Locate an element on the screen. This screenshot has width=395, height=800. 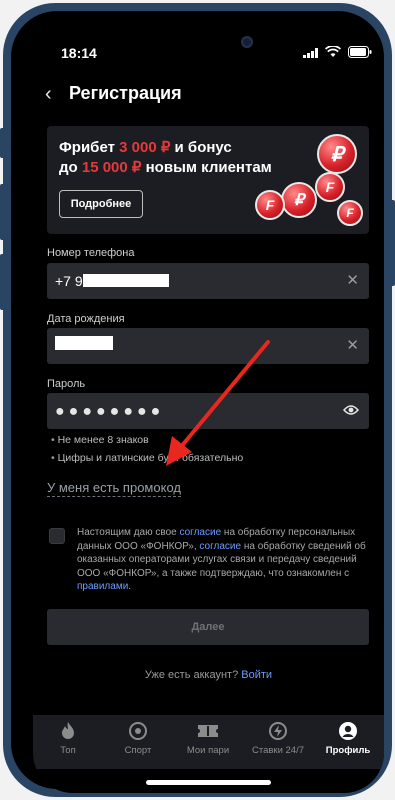
status-bar: 18:14 is located at coordinates (208, 52).